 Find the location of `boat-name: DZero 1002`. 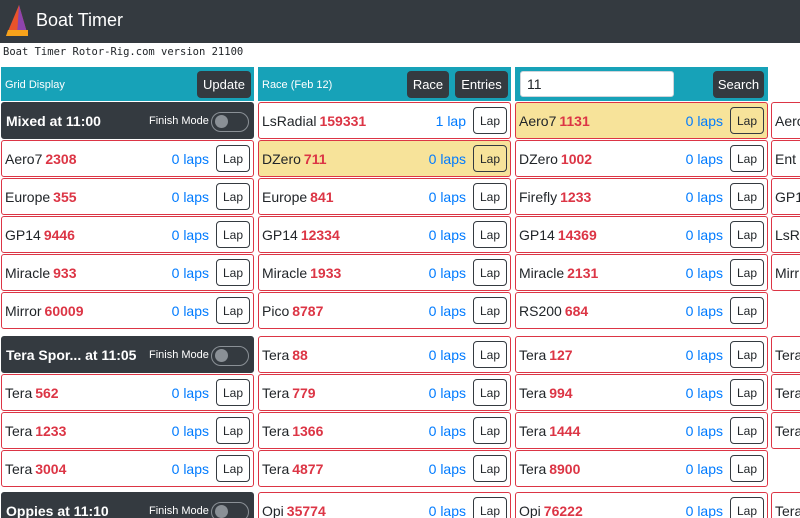

boat-name: DZero 1002 is located at coordinates (555, 159).